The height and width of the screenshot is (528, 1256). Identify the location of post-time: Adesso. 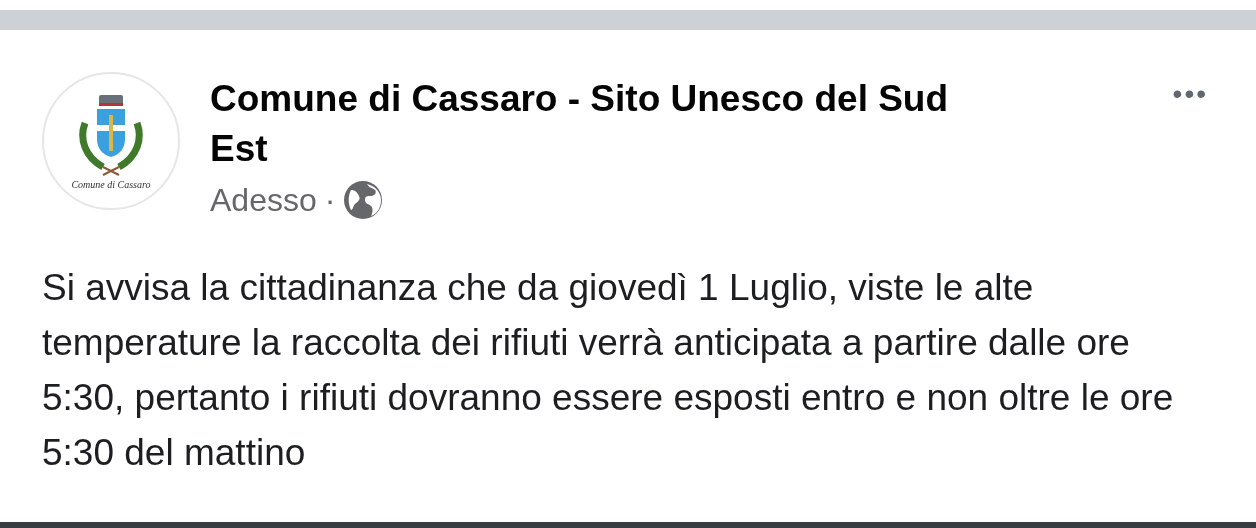
(263, 200).